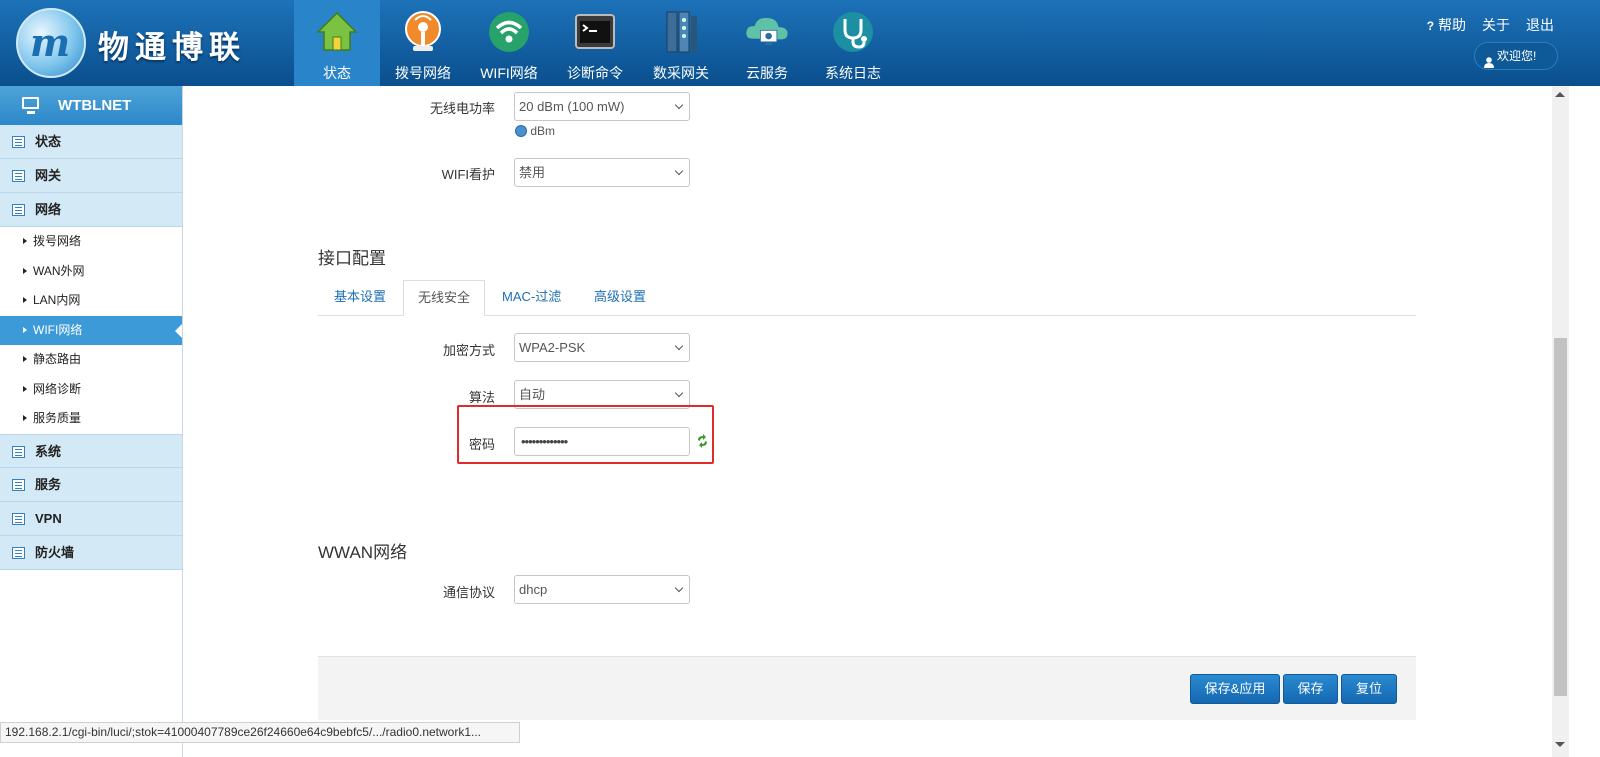  Describe the element at coordinates (352, 258) in the screenshot. I see `interface-config-title: 接口配置` at that location.